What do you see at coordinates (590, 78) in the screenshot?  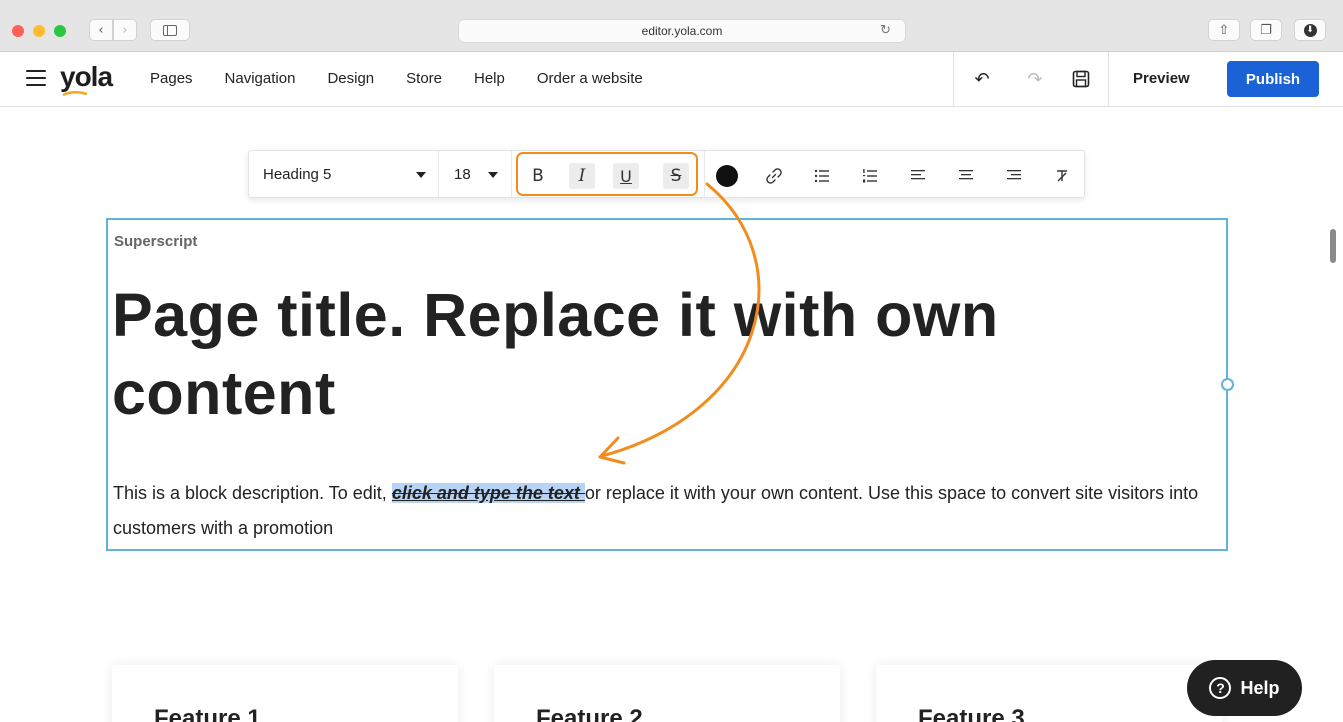 I see `menu-order-website: Order a website` at bounding box center [590, 78].